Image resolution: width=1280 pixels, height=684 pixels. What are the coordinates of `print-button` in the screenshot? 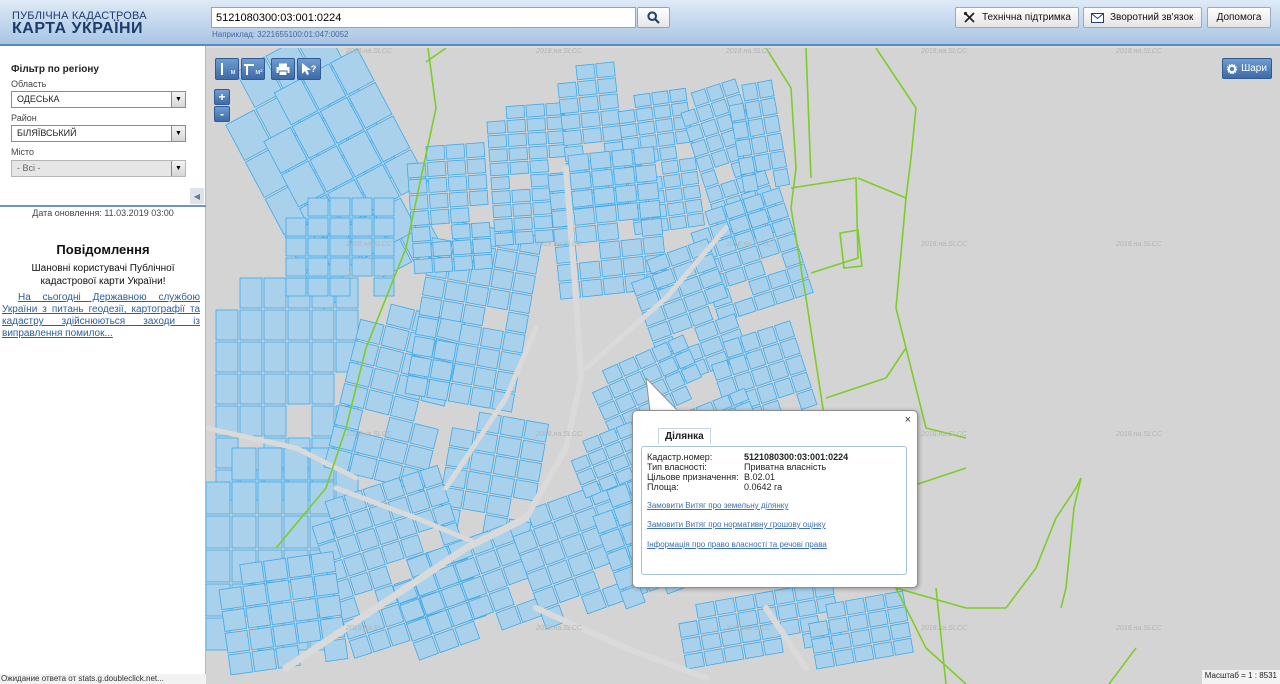 It's located at (283, 69).